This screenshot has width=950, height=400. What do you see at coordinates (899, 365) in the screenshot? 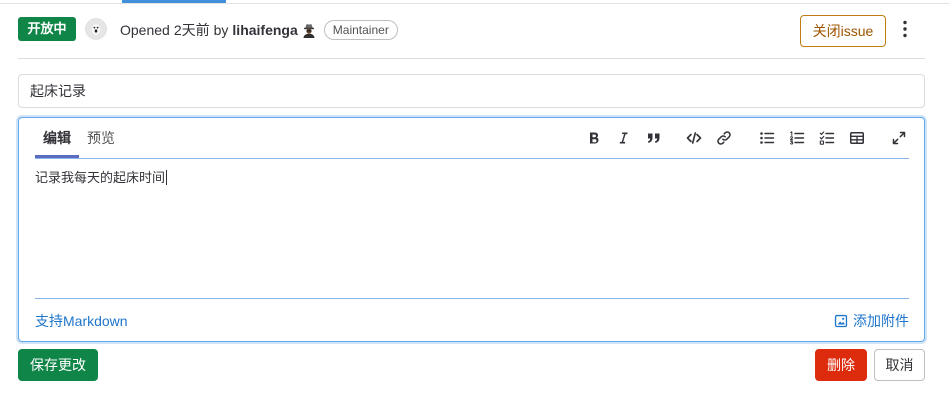
I see `cancel-button: 取消` at bounding box center [899, 365].